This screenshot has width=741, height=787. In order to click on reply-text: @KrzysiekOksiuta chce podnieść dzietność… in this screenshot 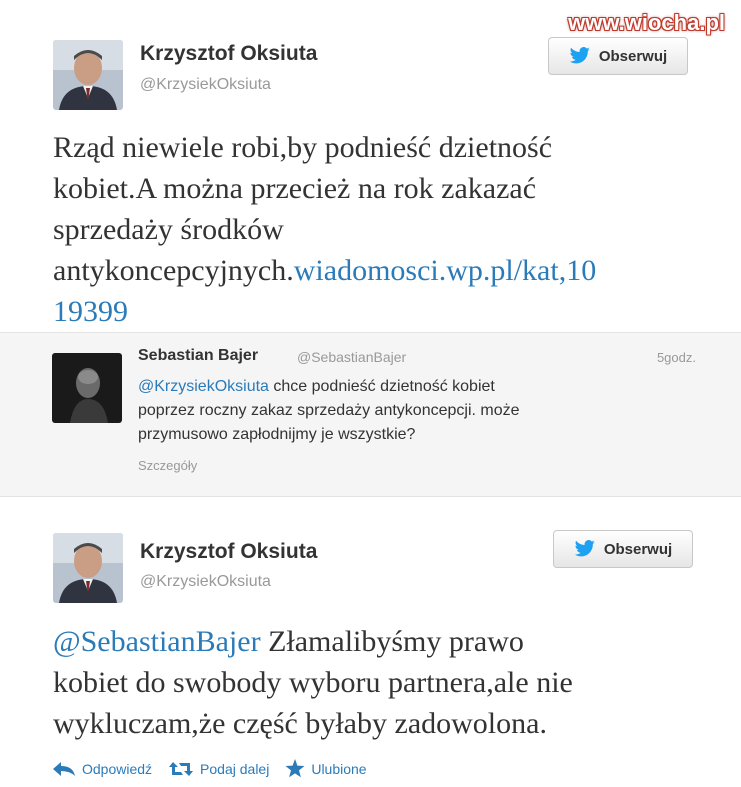, I will do `click(373, 411)`.